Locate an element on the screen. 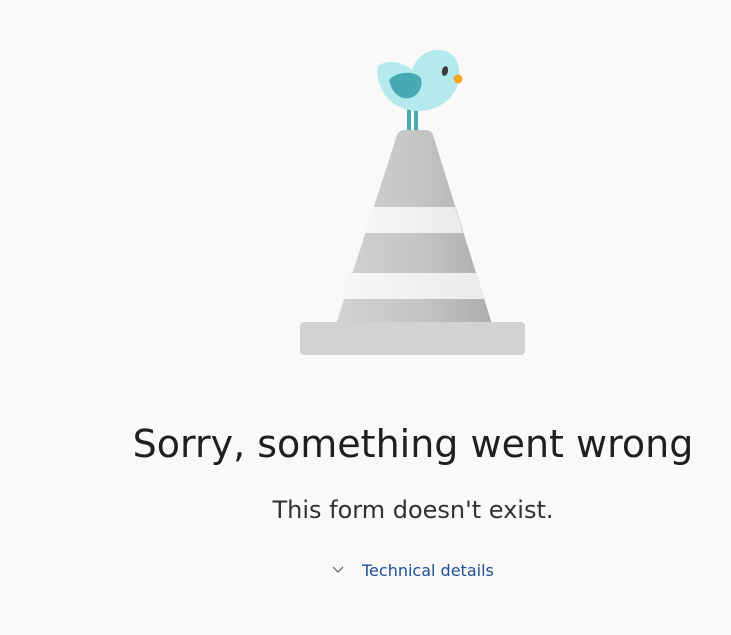 The image size is (731, 635). bird is located at coordinates (420, 80).